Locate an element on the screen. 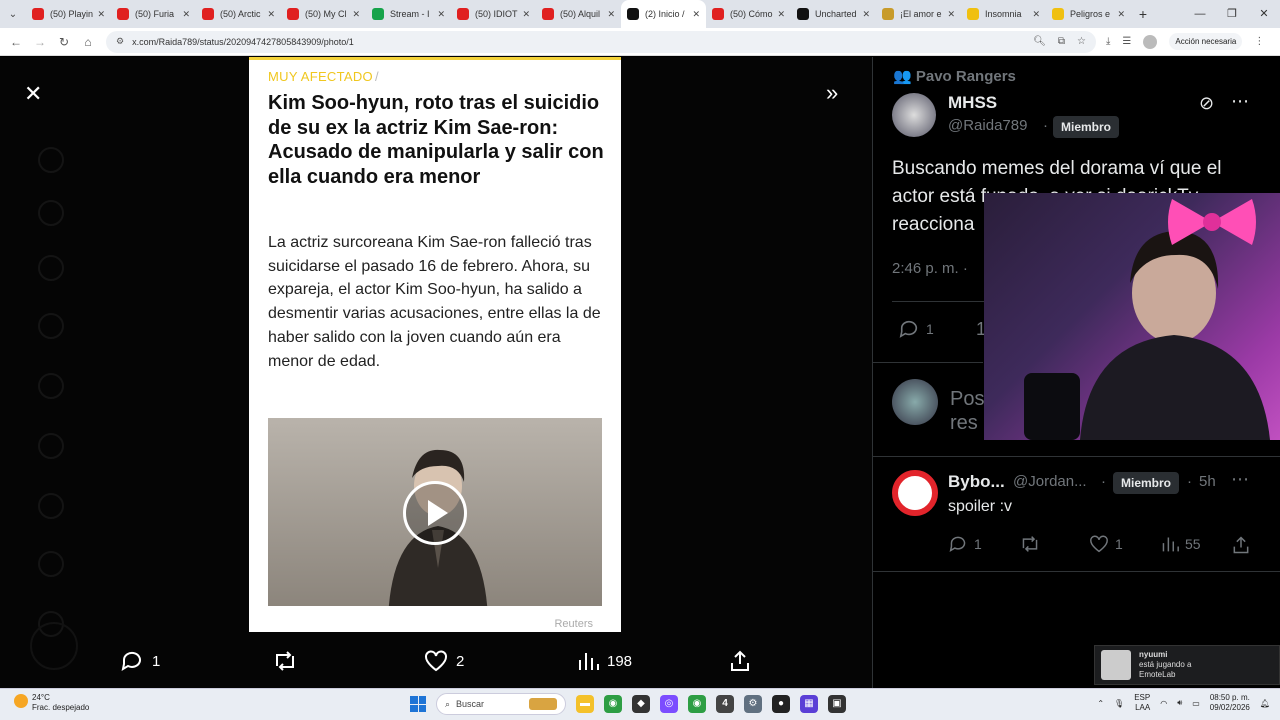 This screenshot has width=1280, height=720. download-icon: ⤓ is located at coordinates (1108, 41).